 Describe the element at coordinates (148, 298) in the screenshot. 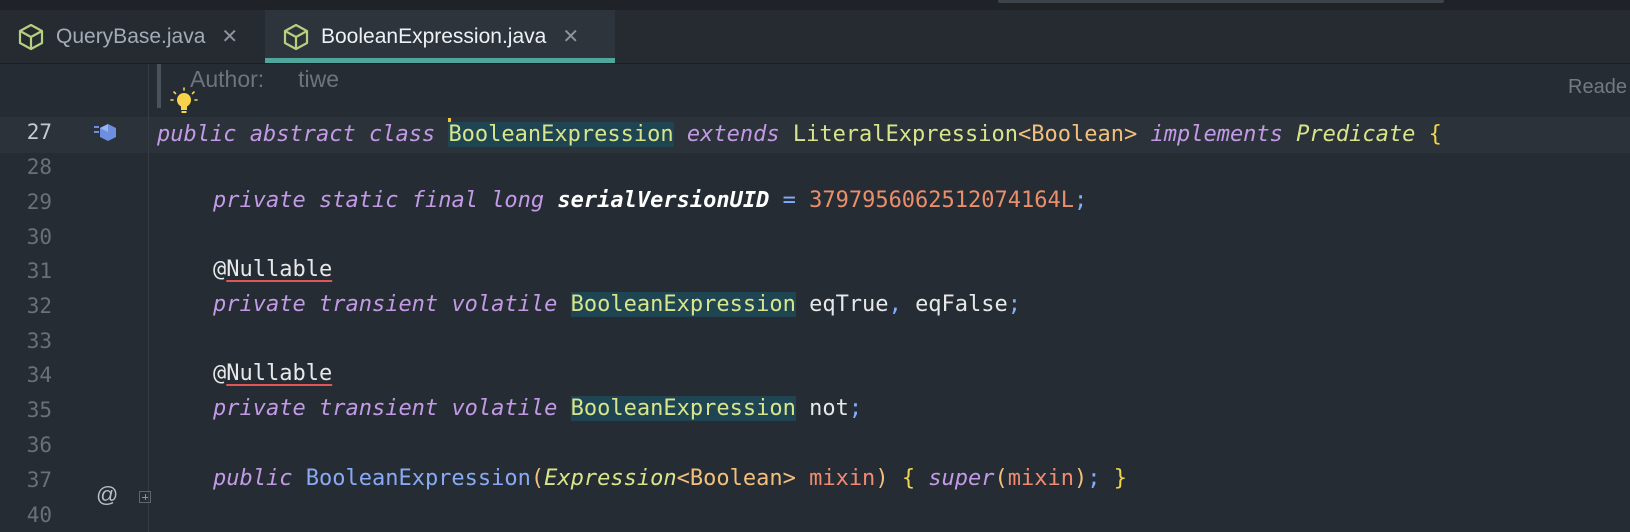

I see `gutter-separator` at that location.